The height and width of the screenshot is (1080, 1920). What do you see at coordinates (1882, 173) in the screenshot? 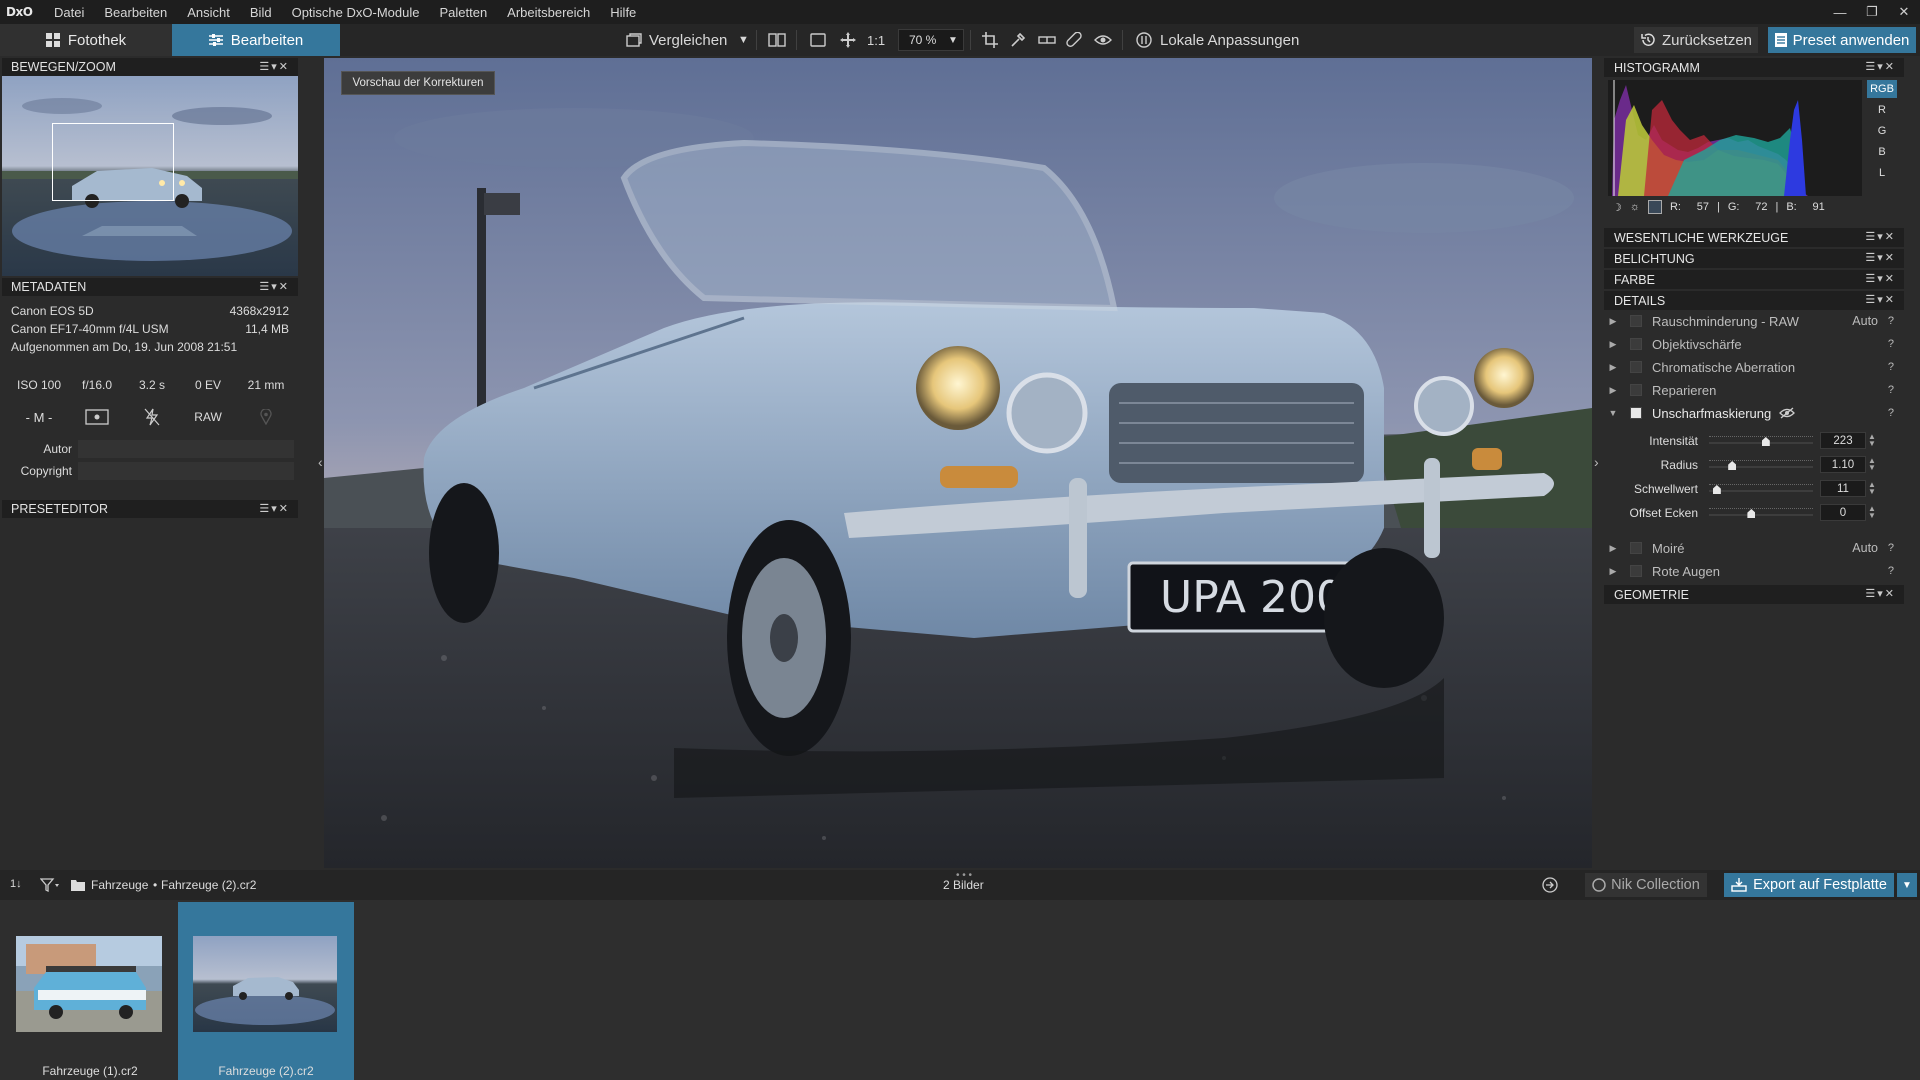
I see `channel-l-button: L` at bounding box center [1882, 173].